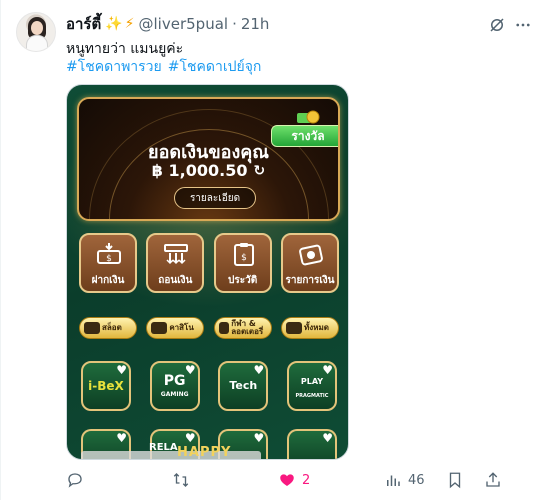 The image size is (544, 500). I want to click on all-games-icon, so click(293, 328).